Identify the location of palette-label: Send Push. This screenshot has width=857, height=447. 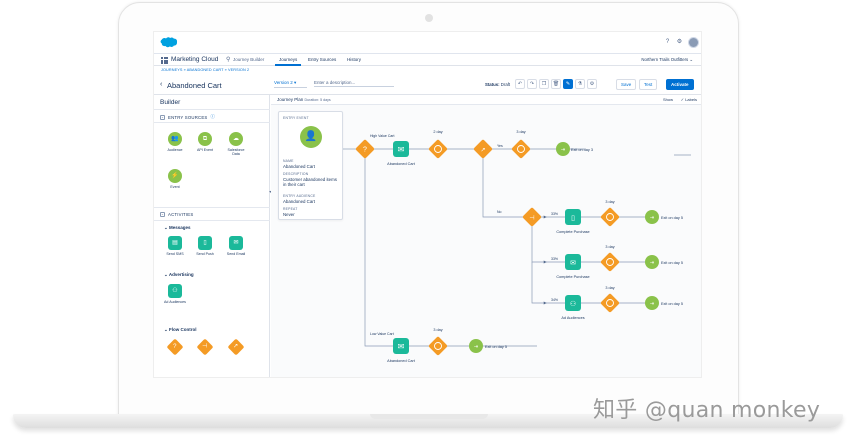
(205, 254).